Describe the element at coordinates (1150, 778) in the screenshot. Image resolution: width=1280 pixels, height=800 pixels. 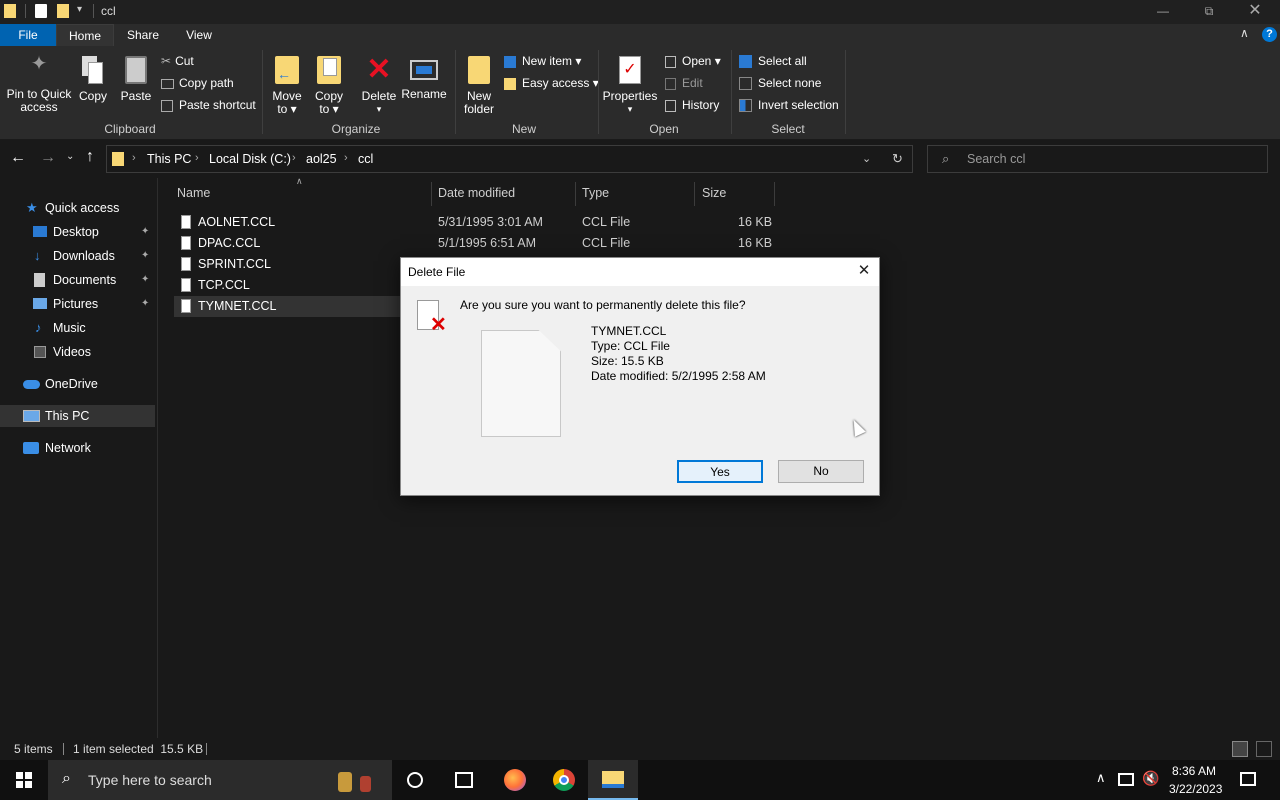
I see `volume-muted-icon: 🔇` at that location.